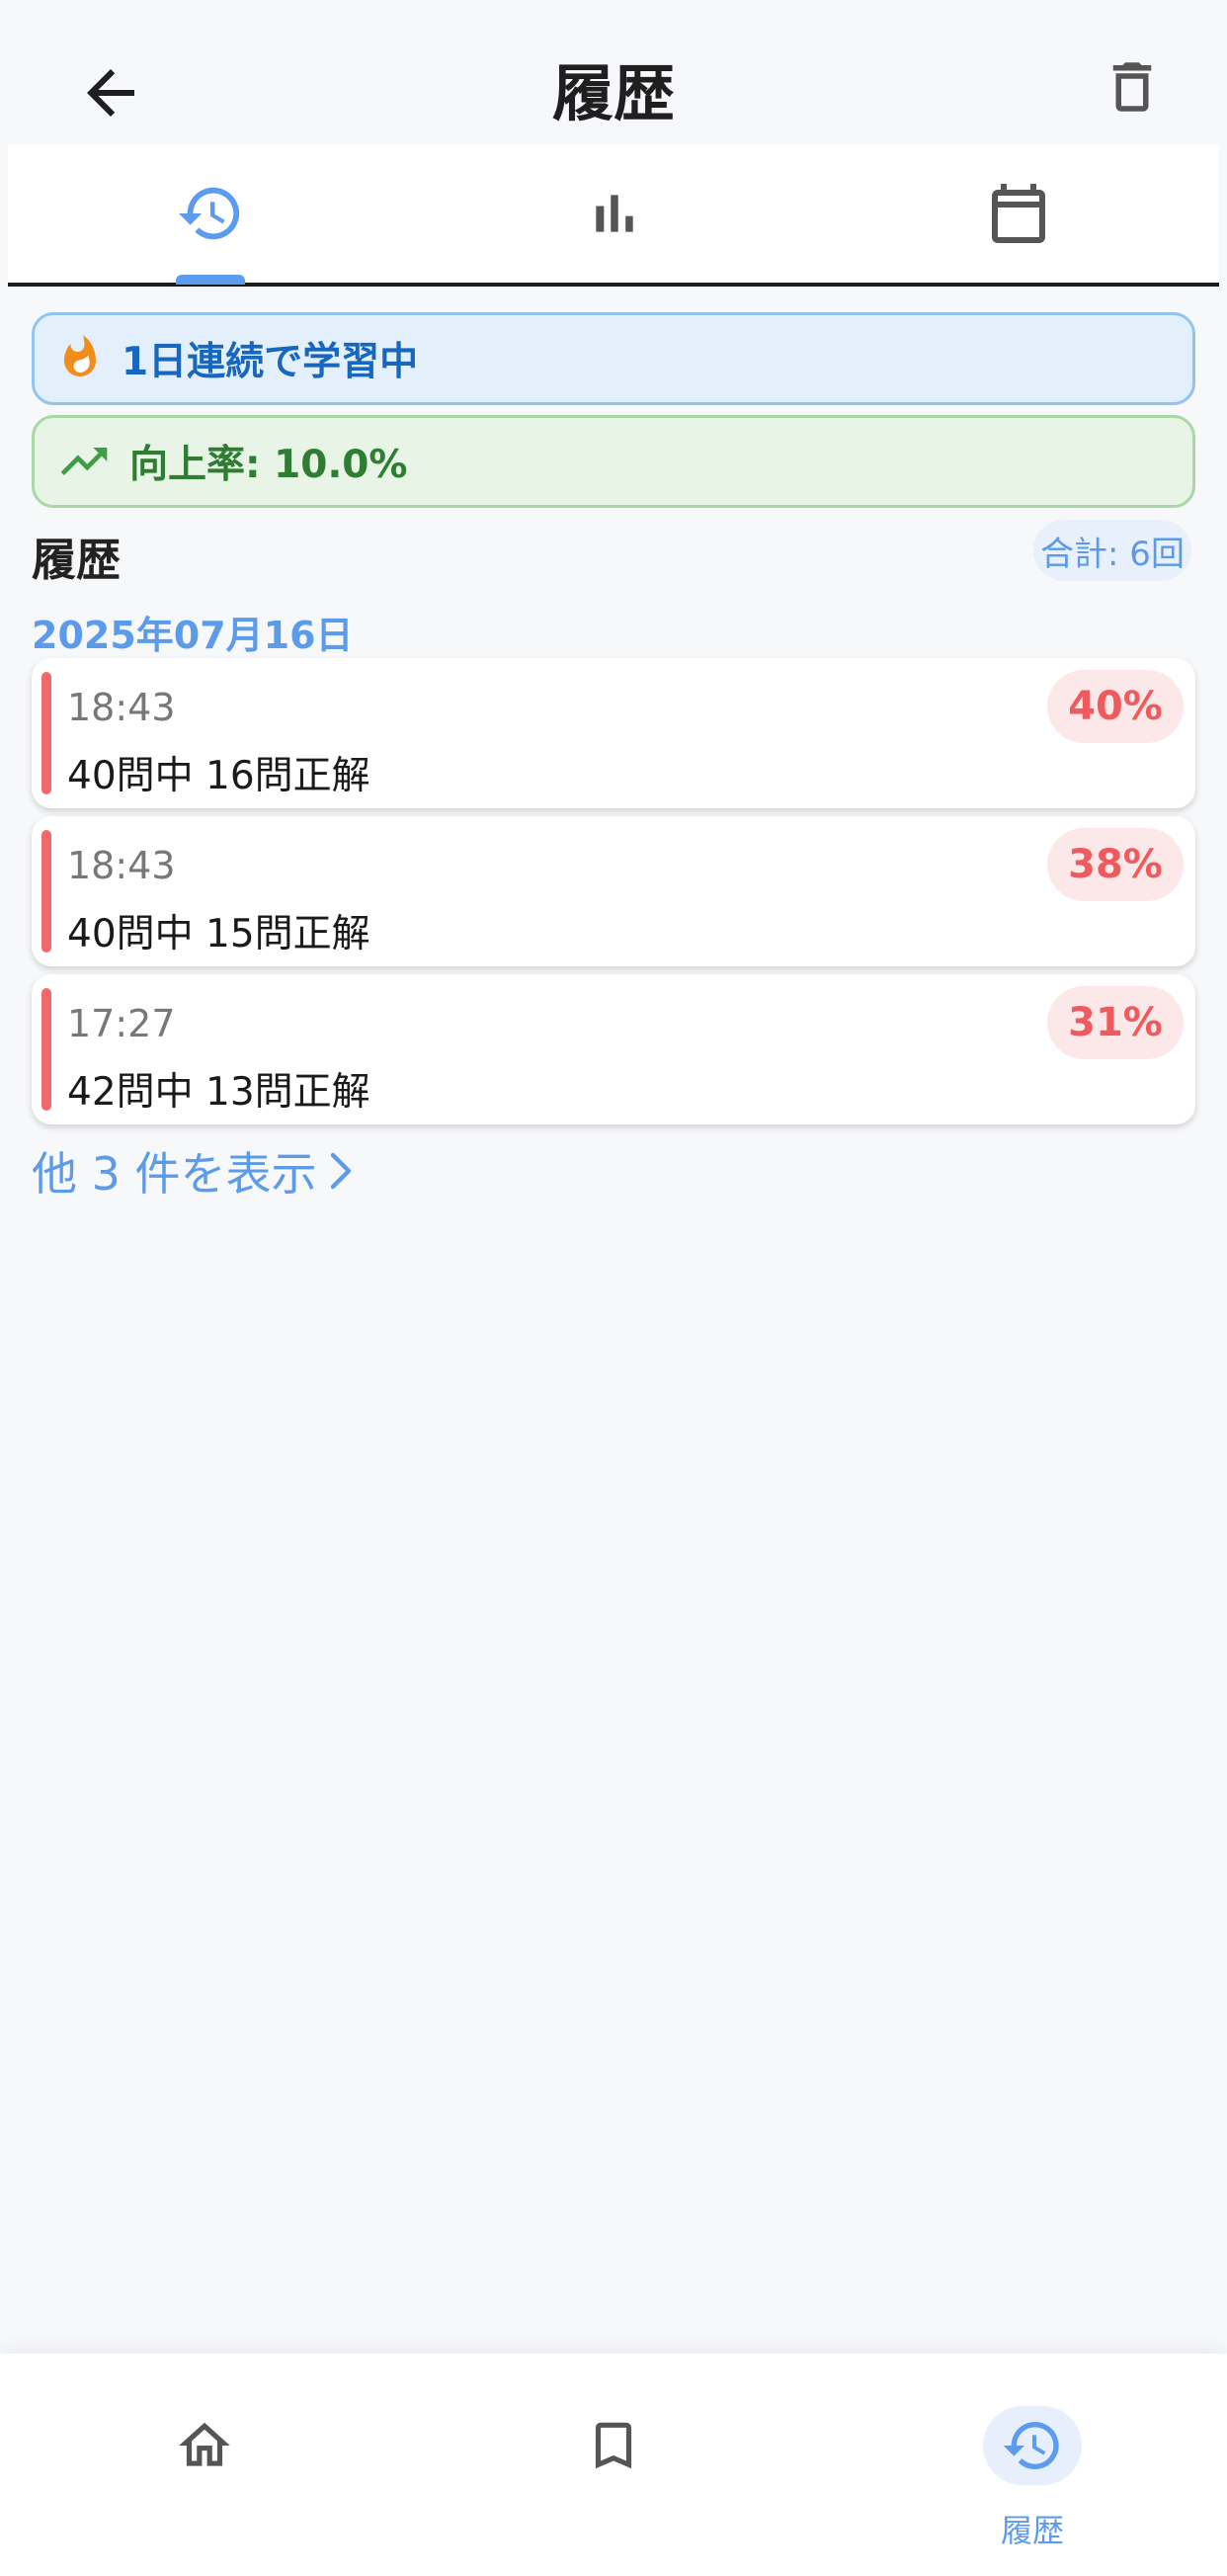 The height and width of the screenshot is (2576, 1227). I want to click on page-title: 履歴, so click(613, 93).